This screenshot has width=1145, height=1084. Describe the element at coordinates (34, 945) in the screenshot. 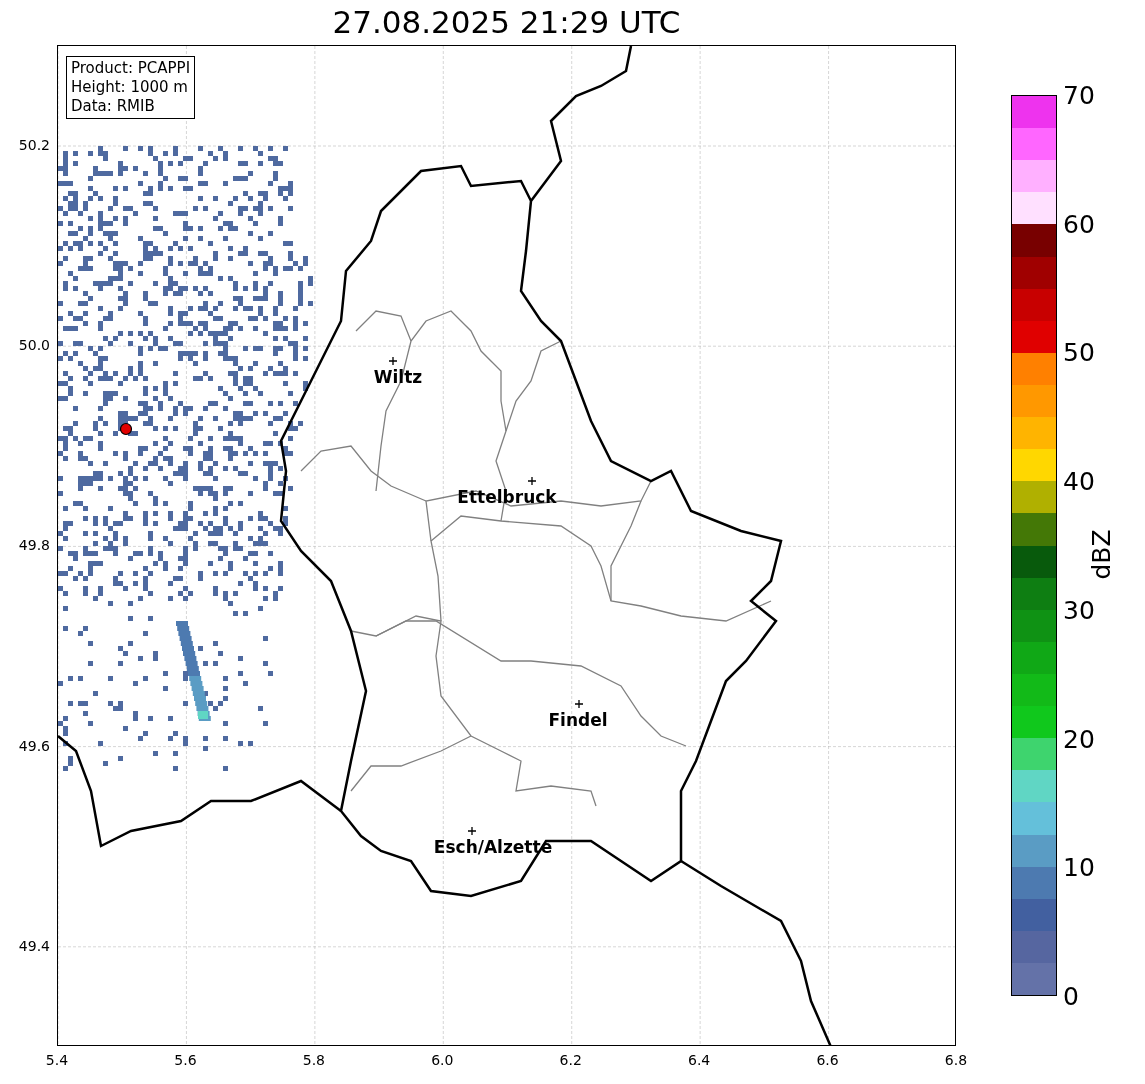

I see `y-tick-label: 49.4` at that location.